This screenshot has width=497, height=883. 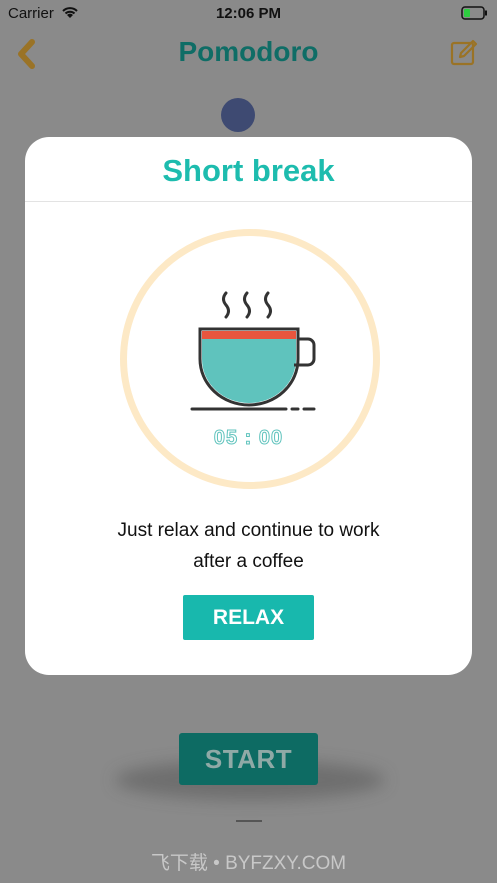 What do you see at coordinates (238, 115) in the screenshot?
I see `progress-dot` at bounding box center [238, 115].